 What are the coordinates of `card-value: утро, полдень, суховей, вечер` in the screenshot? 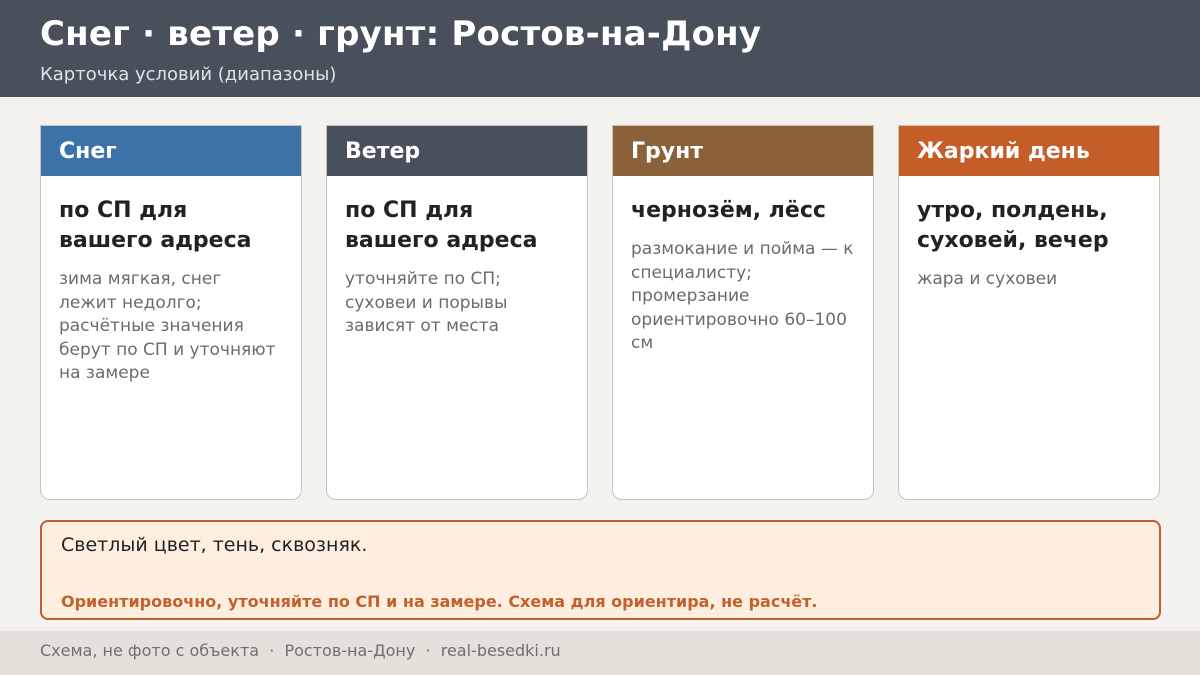 It's located at (1013, 225).